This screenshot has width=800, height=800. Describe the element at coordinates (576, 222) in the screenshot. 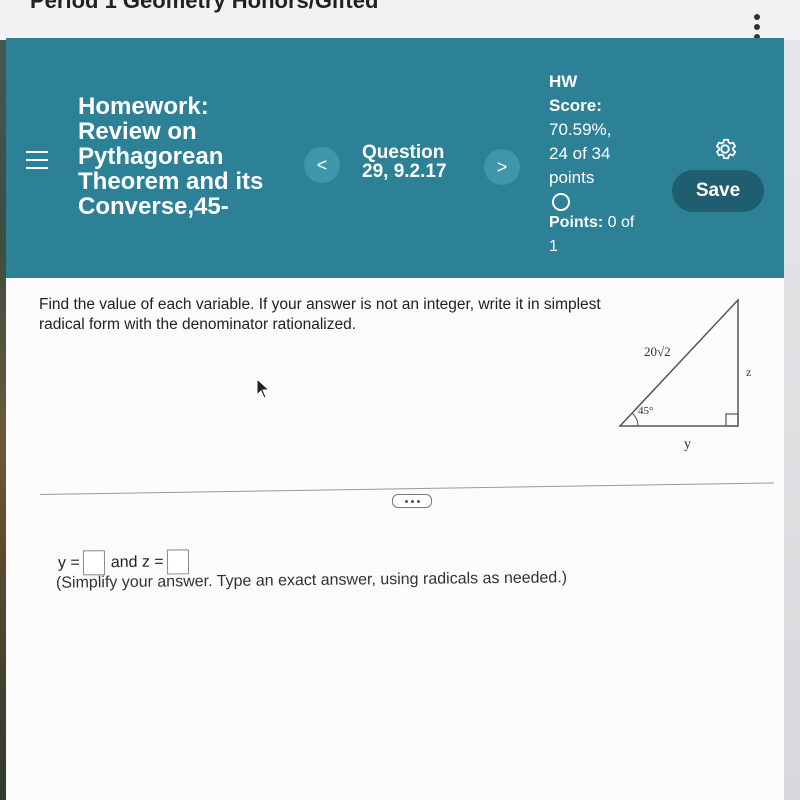

I see `points-label: Points:` at that location.